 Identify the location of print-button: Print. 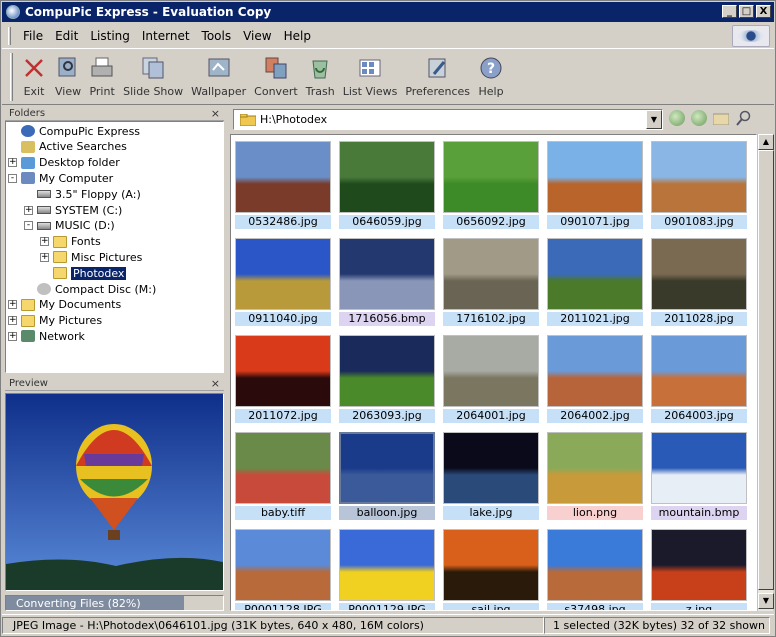
(102, 74).